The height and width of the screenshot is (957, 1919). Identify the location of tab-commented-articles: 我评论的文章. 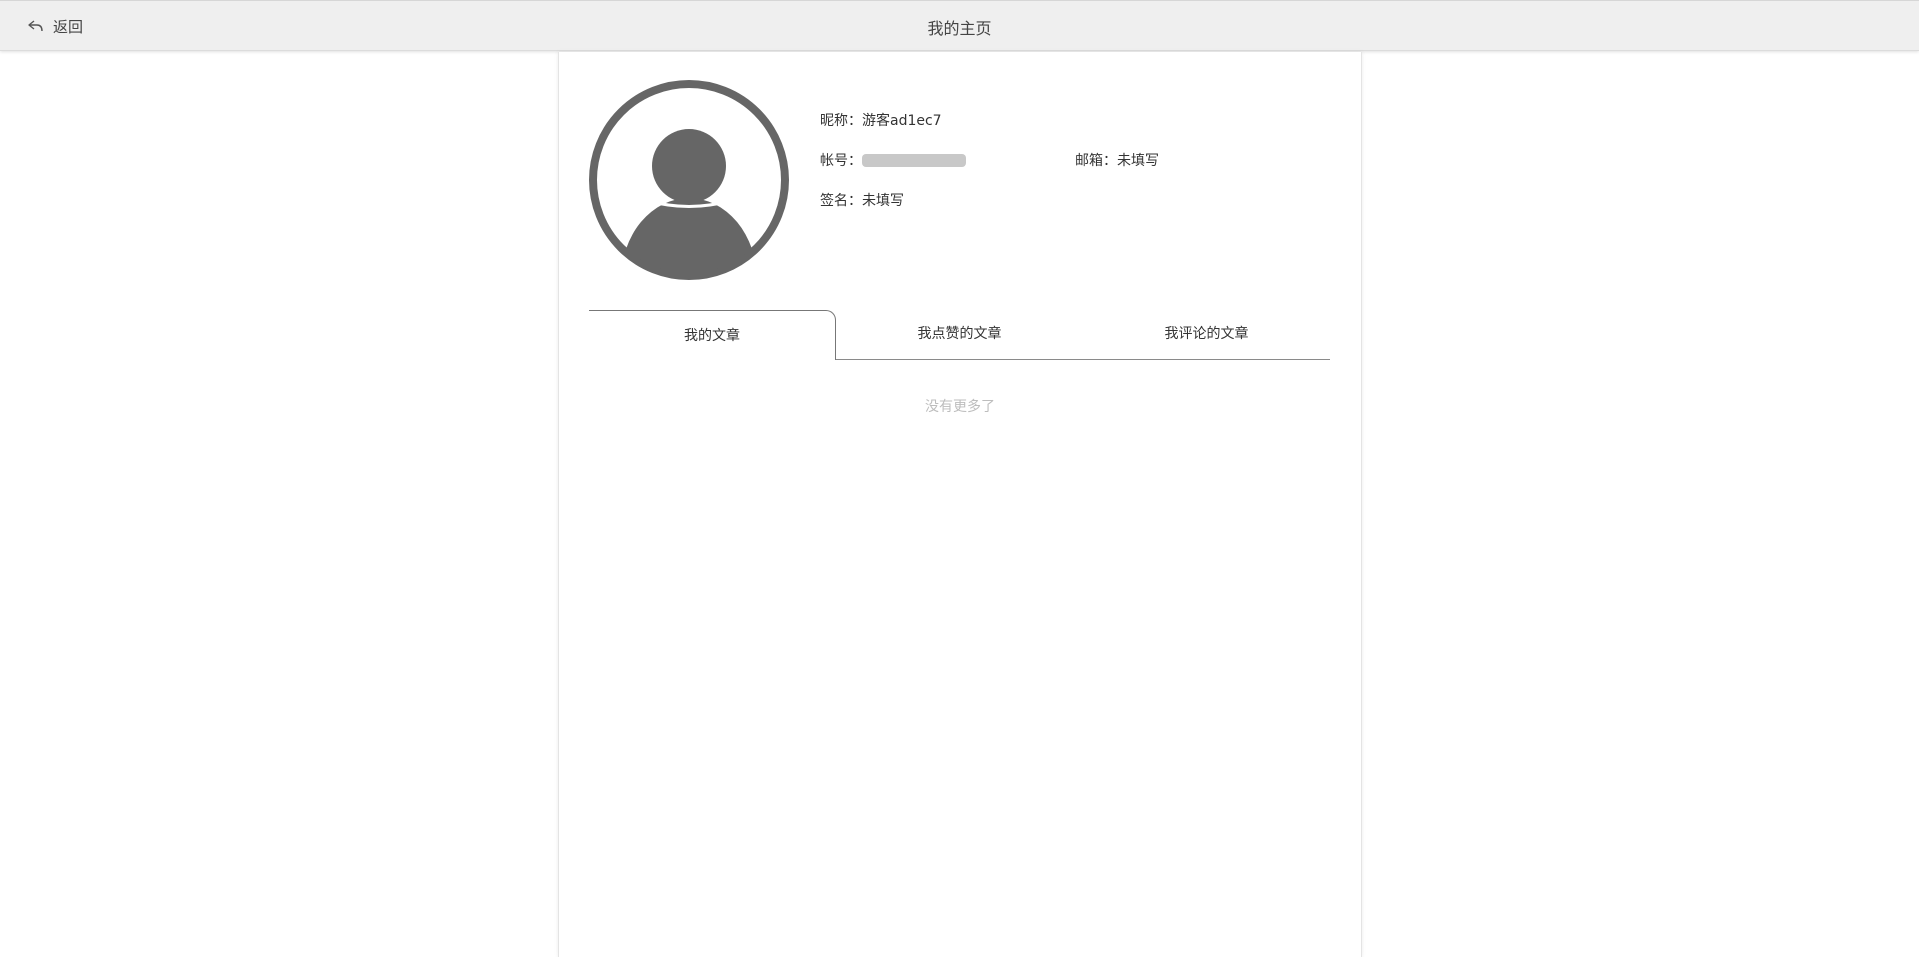
(1206, 334).